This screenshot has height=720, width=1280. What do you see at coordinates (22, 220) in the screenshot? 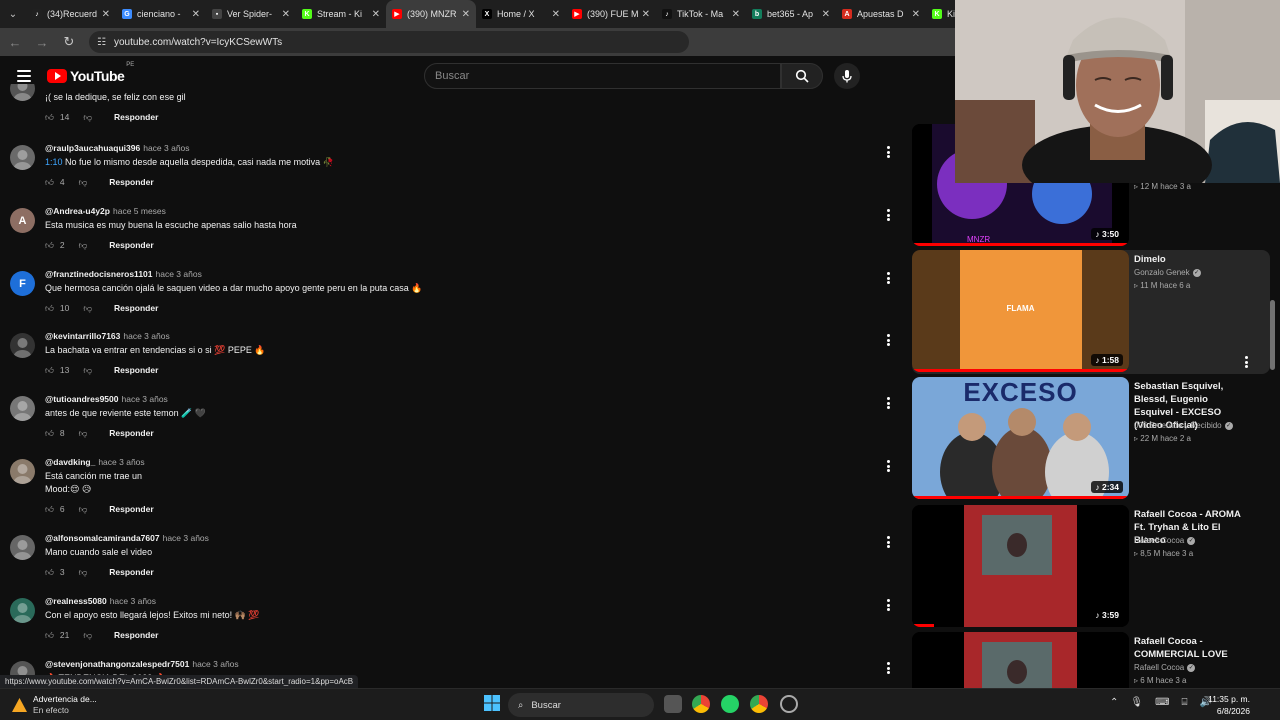
I see `avatar: A` at bounding box center [22, 220].